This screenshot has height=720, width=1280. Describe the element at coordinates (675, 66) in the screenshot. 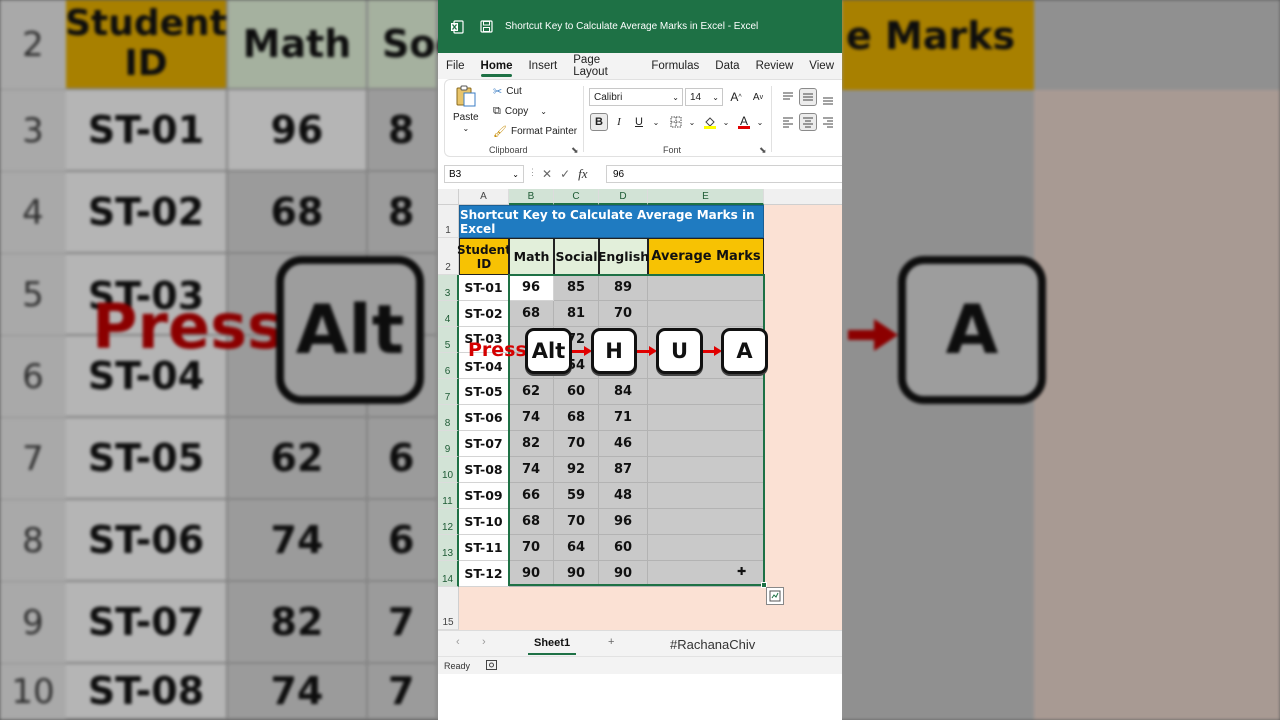

I see `tab-formulas: Formulas` at that location.